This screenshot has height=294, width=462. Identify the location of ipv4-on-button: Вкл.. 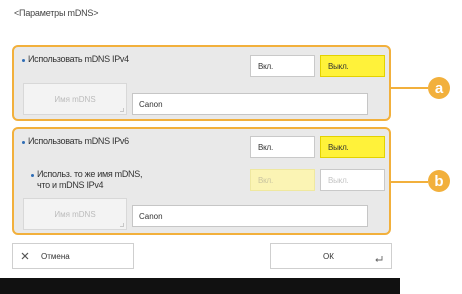
(282, 66).